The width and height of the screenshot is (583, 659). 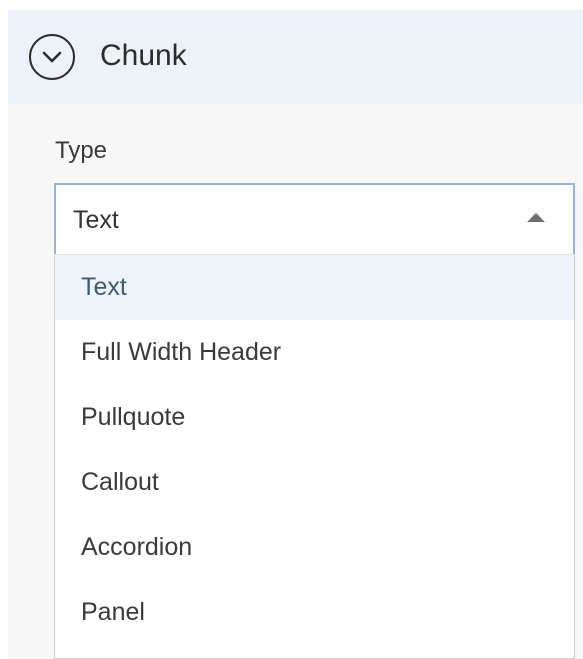 What do you see at coordinates (314, 612) in the screenshot?
I see `dropdown-option-panel: Panel` at bounding box center [314, 612].